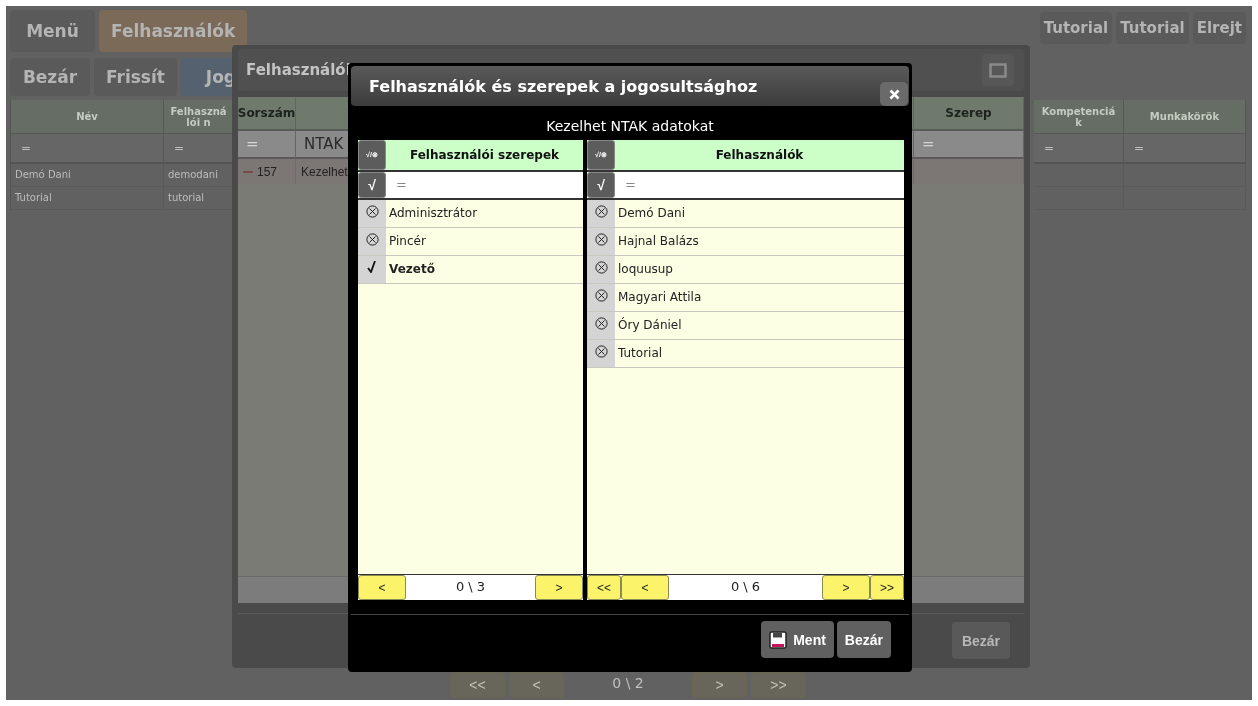  What do you see at coordinates (645, 269) in the screenshot?
I see `list-item: loquusup` at bounding box center [645, 269].